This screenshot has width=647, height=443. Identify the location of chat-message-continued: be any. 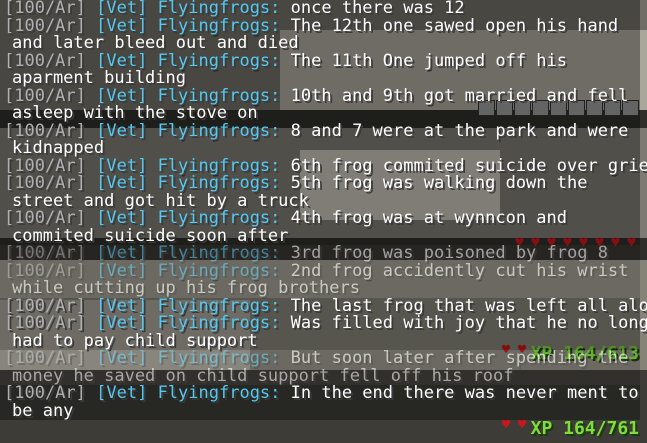
(320, 410).